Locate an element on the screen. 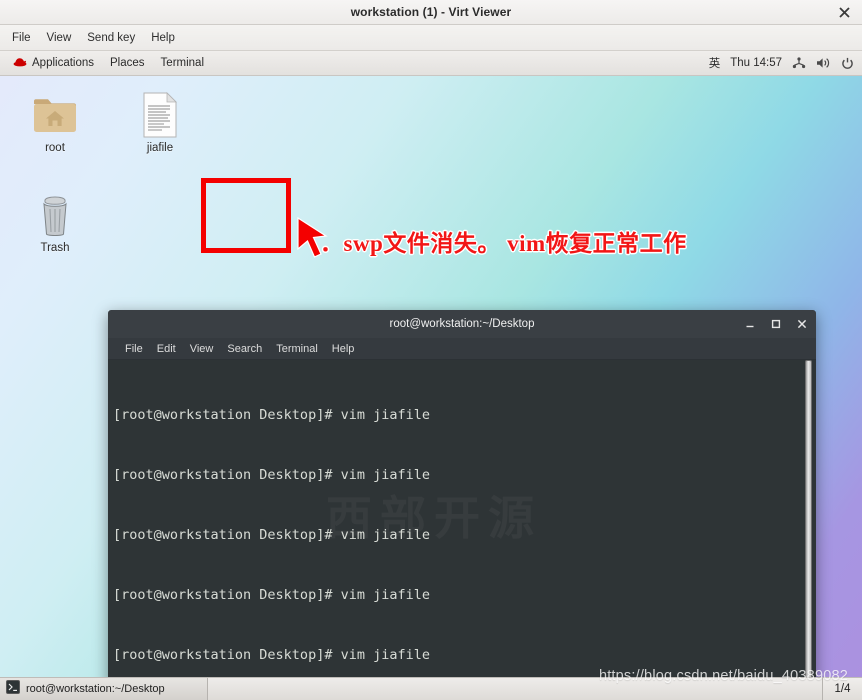  desktop-icon-root-label: root is located at coordinates (55, 148).